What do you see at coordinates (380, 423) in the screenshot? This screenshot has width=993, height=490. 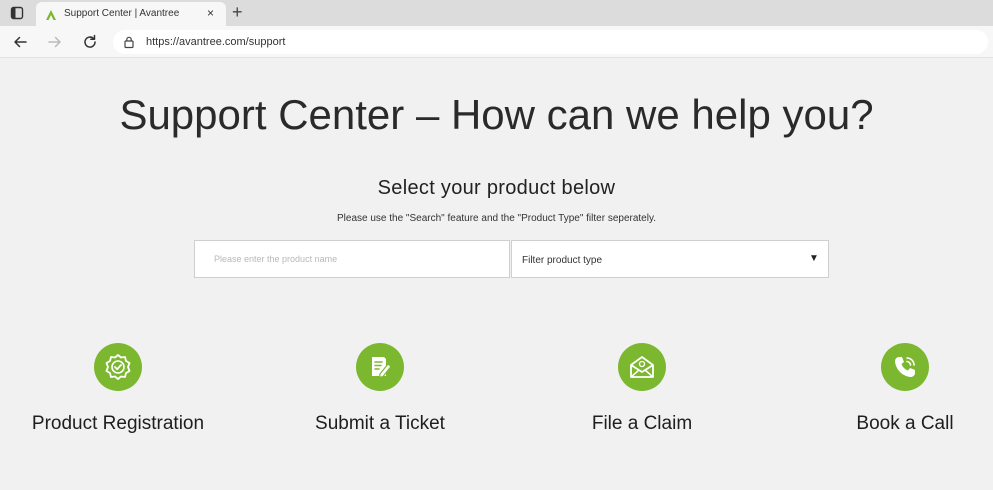 I see `submit-ticket-label: Submit a Ticket` at bounding box center [380, 423].